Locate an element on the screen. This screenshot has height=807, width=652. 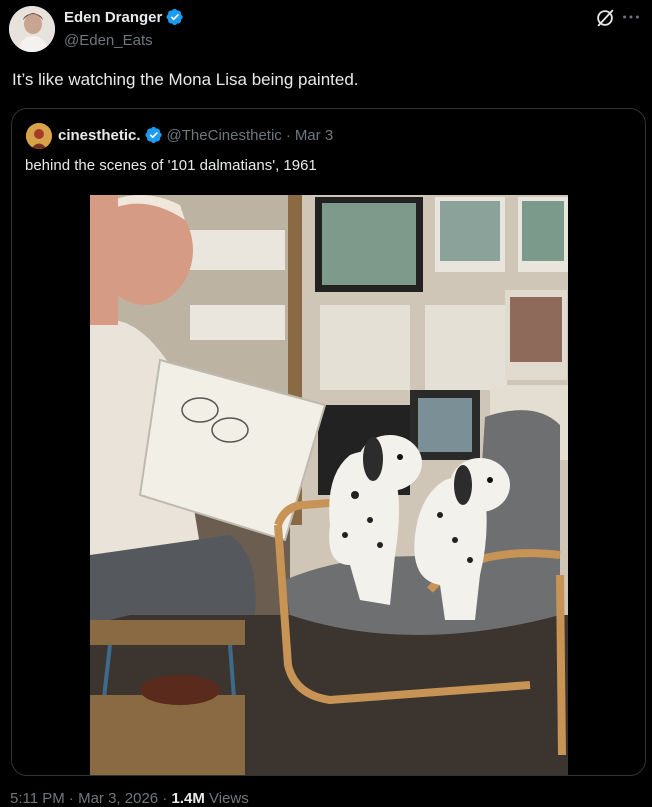
quote-date: Mar 3 is located at coordinates (314, 135).